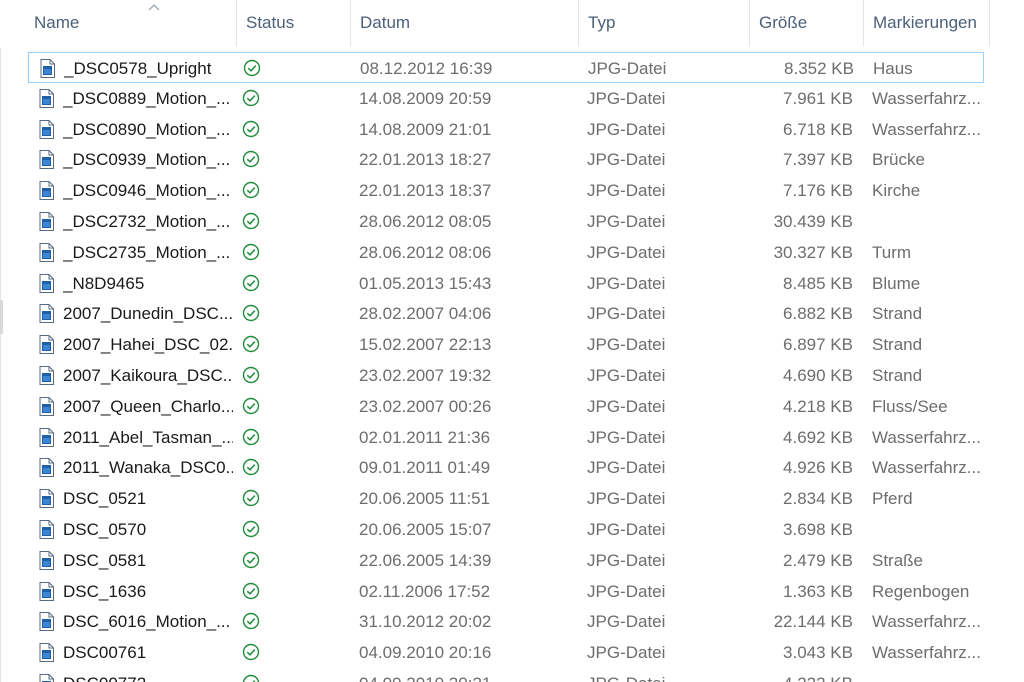 This screenshot has width=1024, height=682. What do you see at coordinates (818, 345) in the screenshot?
I see `file-size: 6.897 KB` at bounding box center [818, 345].